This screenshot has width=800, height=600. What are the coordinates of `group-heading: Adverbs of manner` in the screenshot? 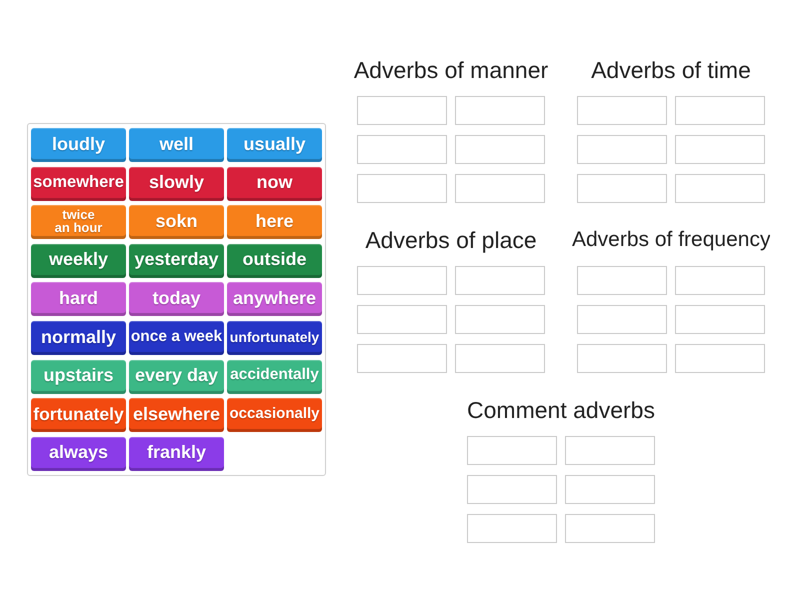 It's located at (451, 70).